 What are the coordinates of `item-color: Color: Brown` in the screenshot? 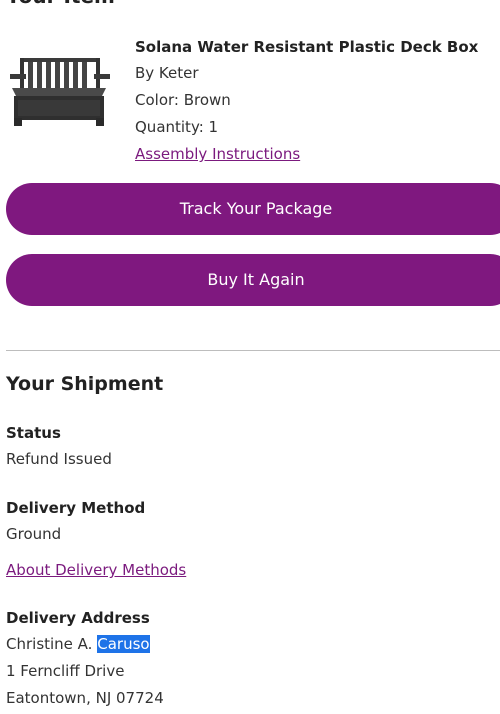 It's located at (183, 100).